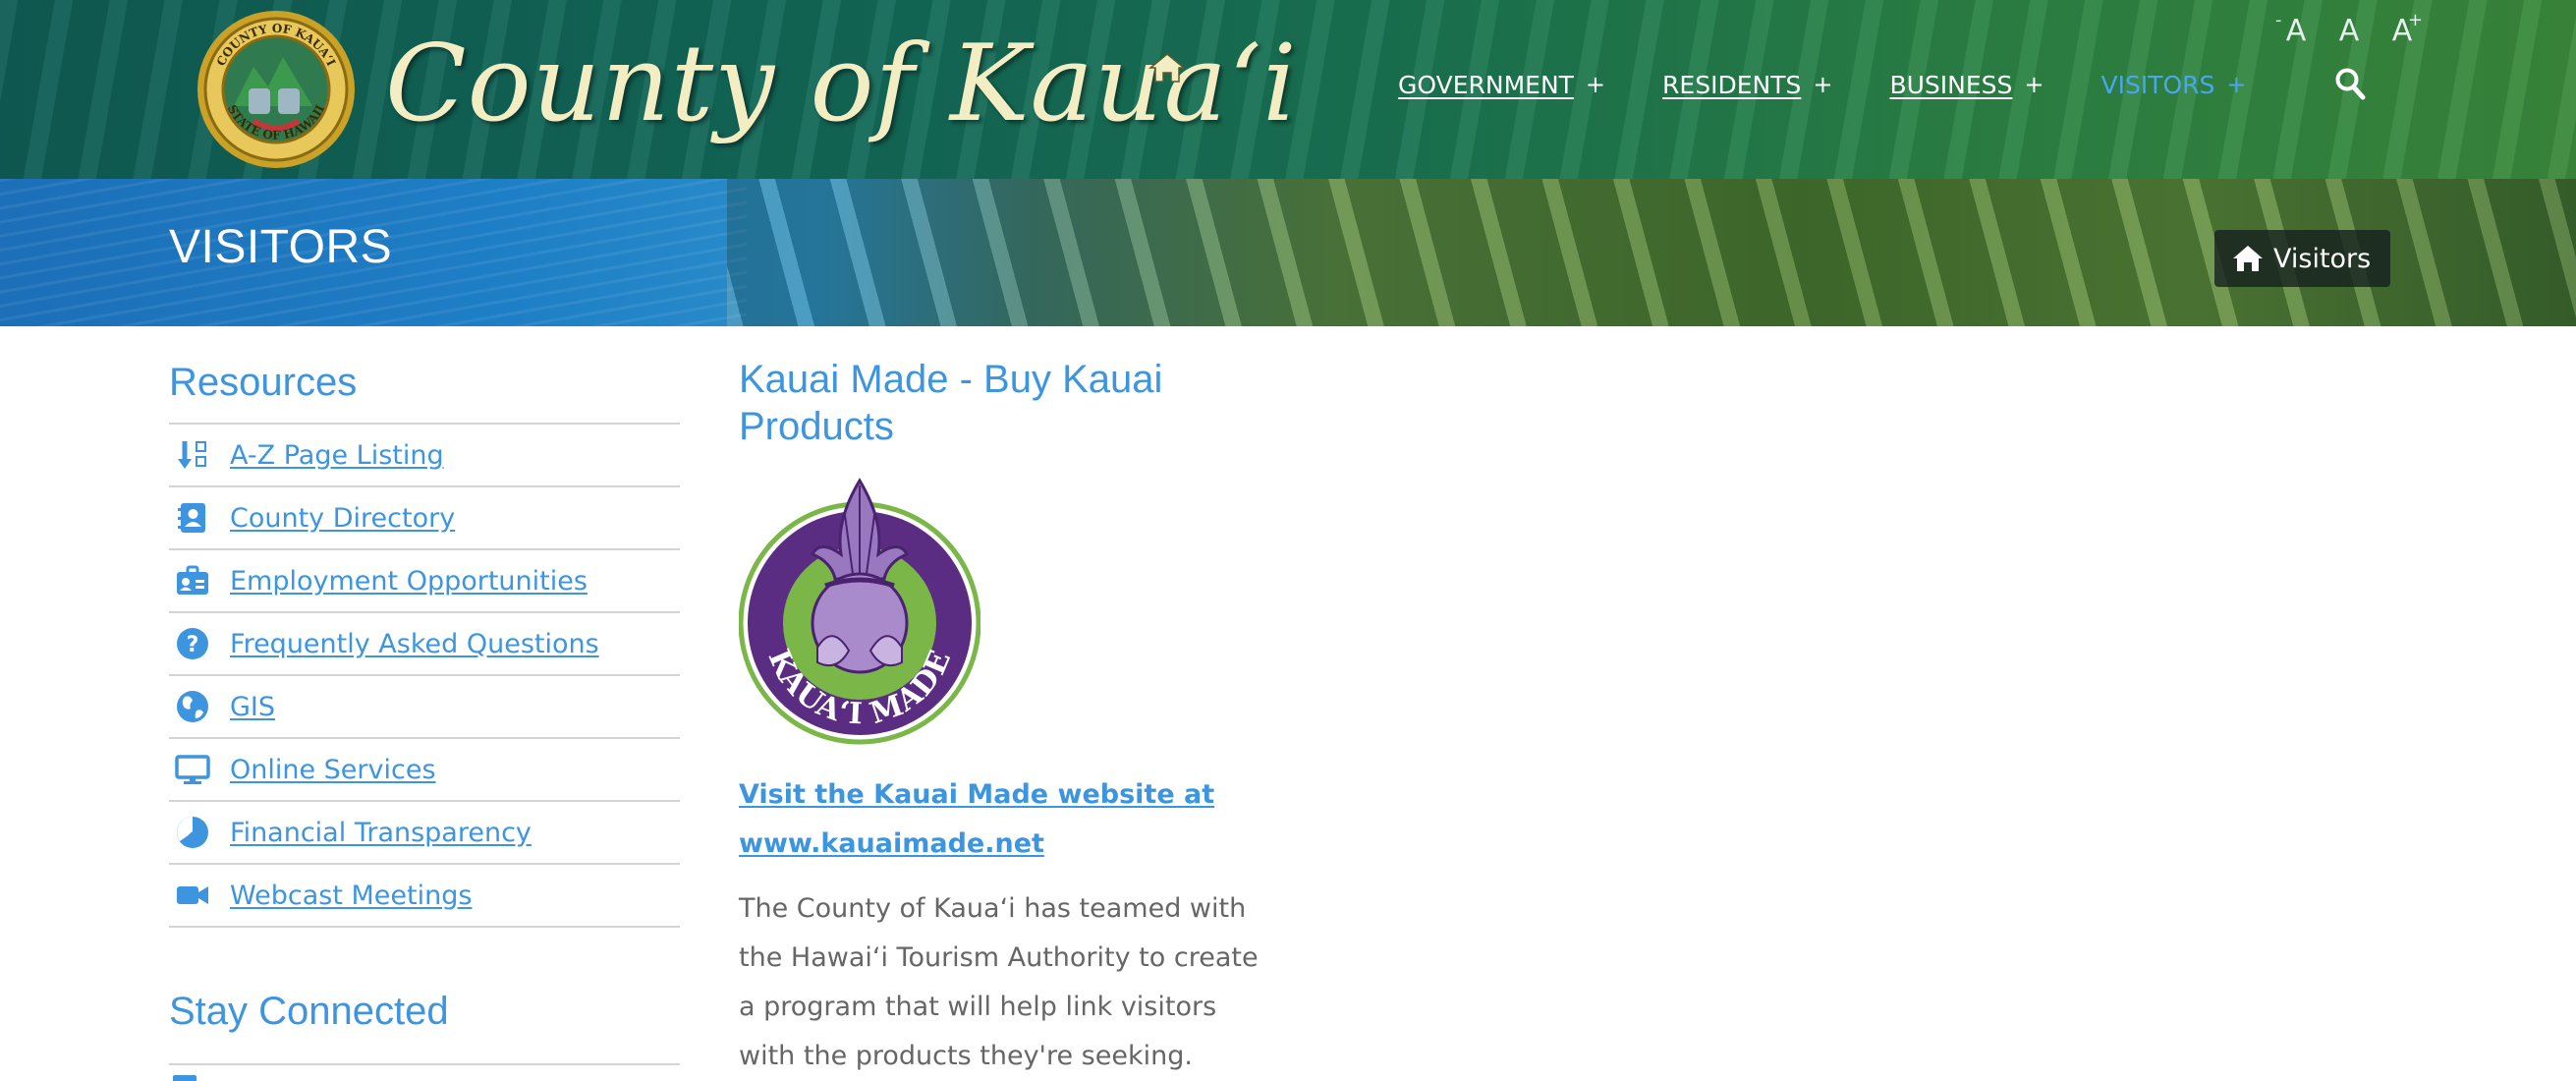 The width and height of the screenshot is (2576, 1081). Describe the element at coordinates (1731, 85) in the screenshot. I see `nav-label: RESIDENTS` at that location.